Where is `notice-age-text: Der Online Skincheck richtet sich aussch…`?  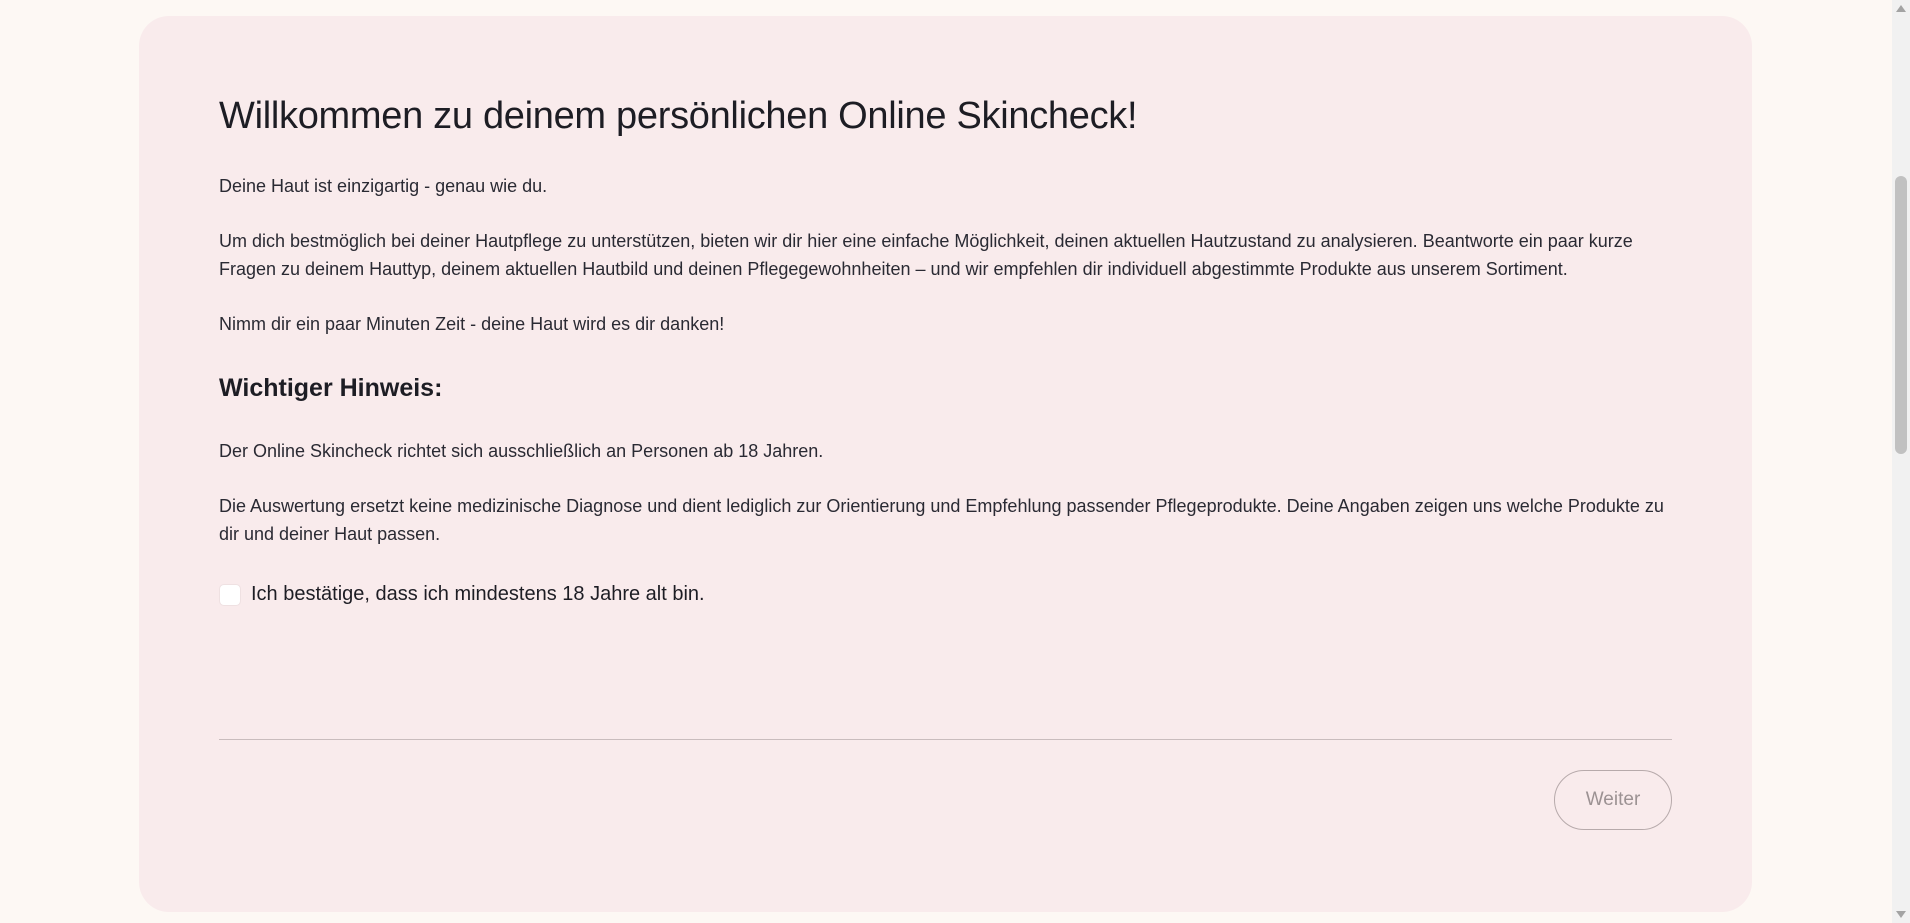 notice-age-text: Der Online Skincheck richtet sich aussch… is located at coordinates (521, 451).